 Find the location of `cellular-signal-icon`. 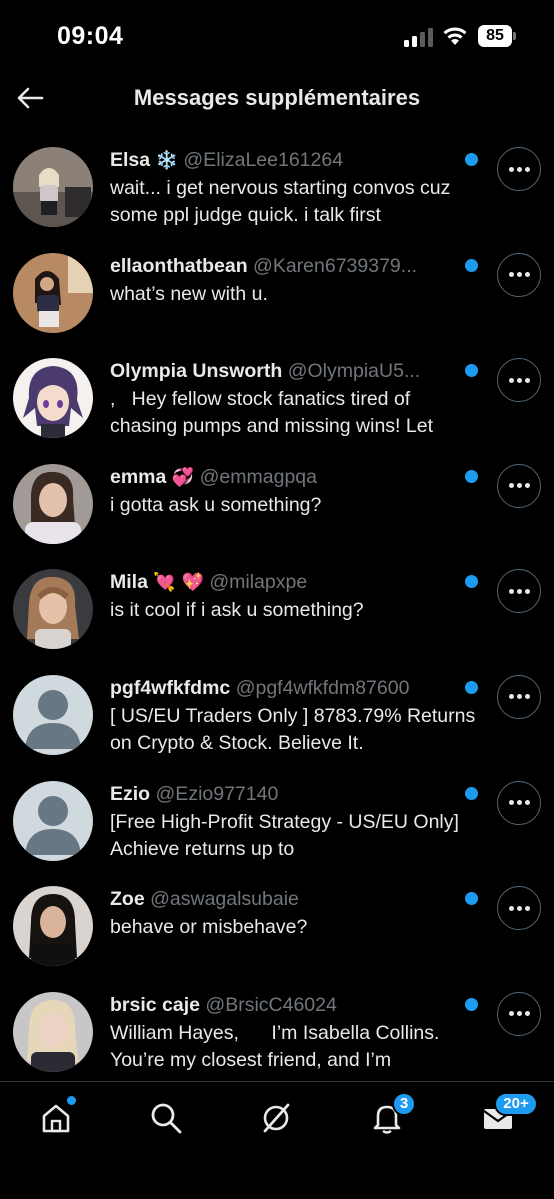

cellular-signal-icon is located at coordinates (419, 37).